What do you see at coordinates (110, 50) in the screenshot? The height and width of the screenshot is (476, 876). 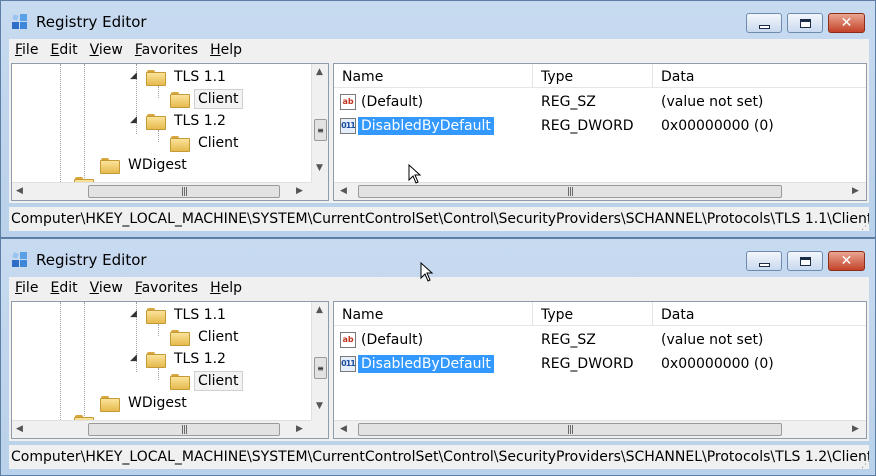 I see `menu-label-rest: iew` at bounding box center [110, 50].